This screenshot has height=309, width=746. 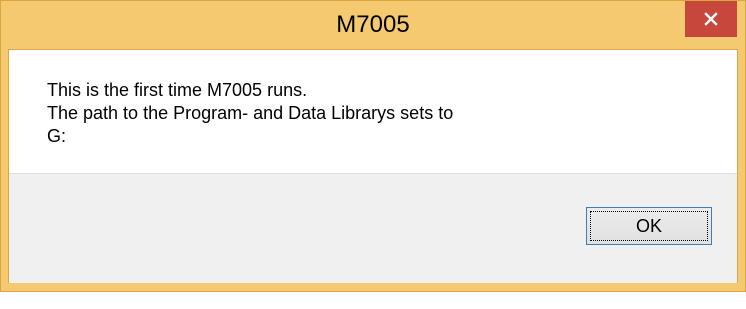 What do you see at coordinates (57, 136) in the screenshot?
I see `message-line: G:` at bounding box center [57, 136].